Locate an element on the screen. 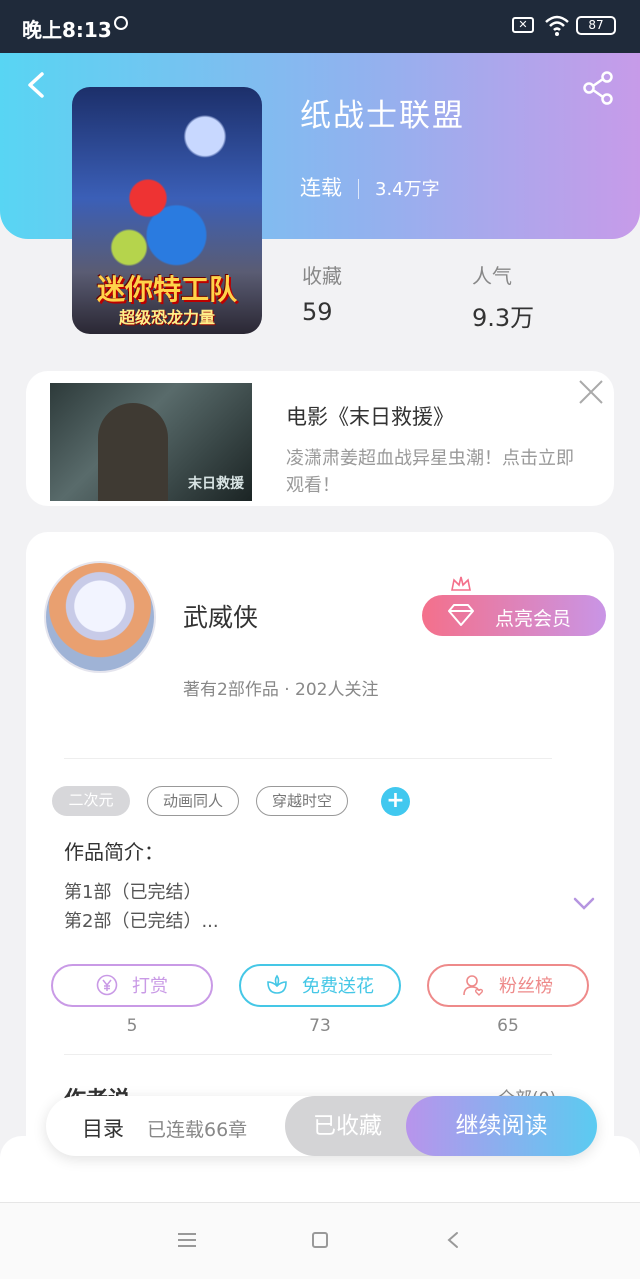 Image resolution: width=640 pixels, height=1279 pixels. ad-banner: 末日救援 电影《末日救援》 凌潇肃姜超血战异星虫潮！点击立即观看！ is located at coordinates (320, 438).